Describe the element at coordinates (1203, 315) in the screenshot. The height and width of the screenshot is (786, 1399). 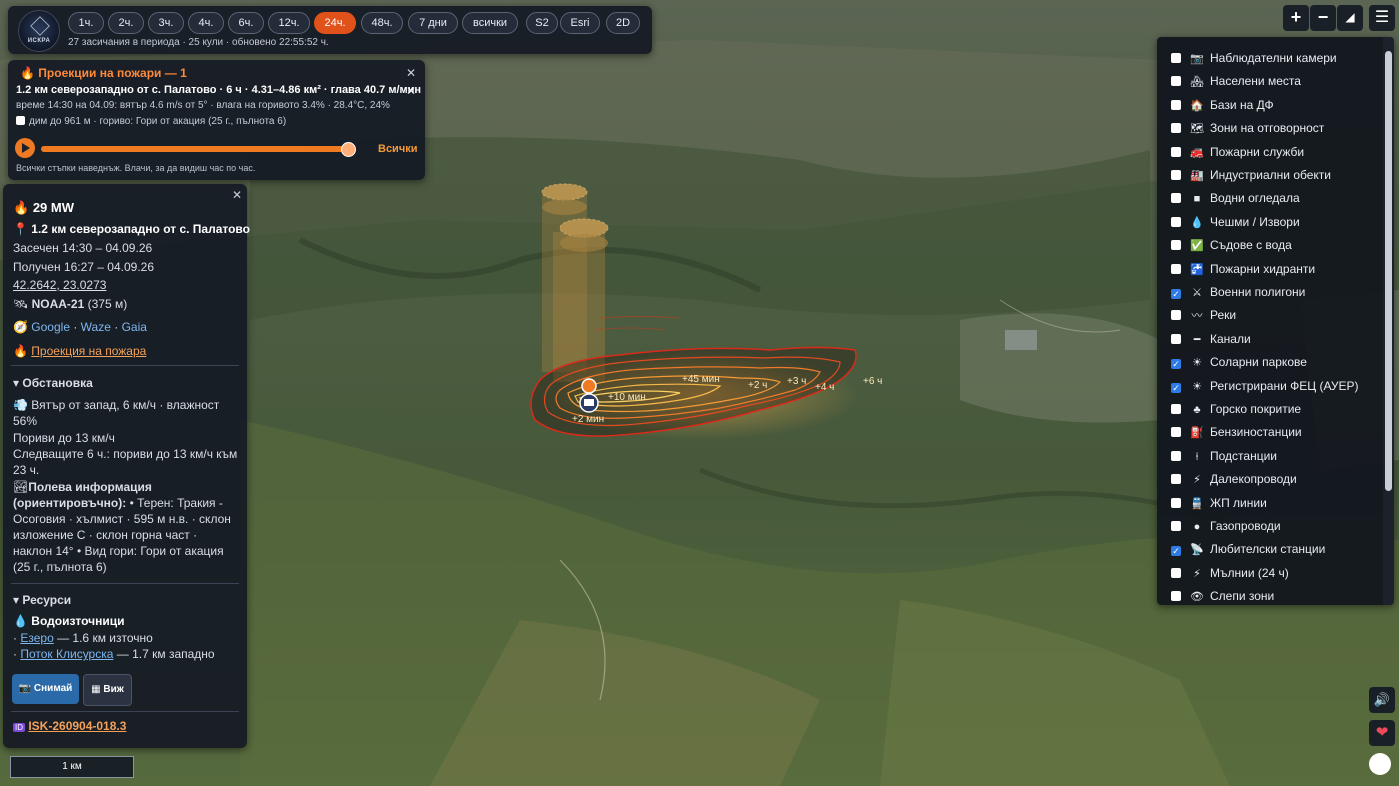
I see `layer-item: 〰 Реки` at that location.